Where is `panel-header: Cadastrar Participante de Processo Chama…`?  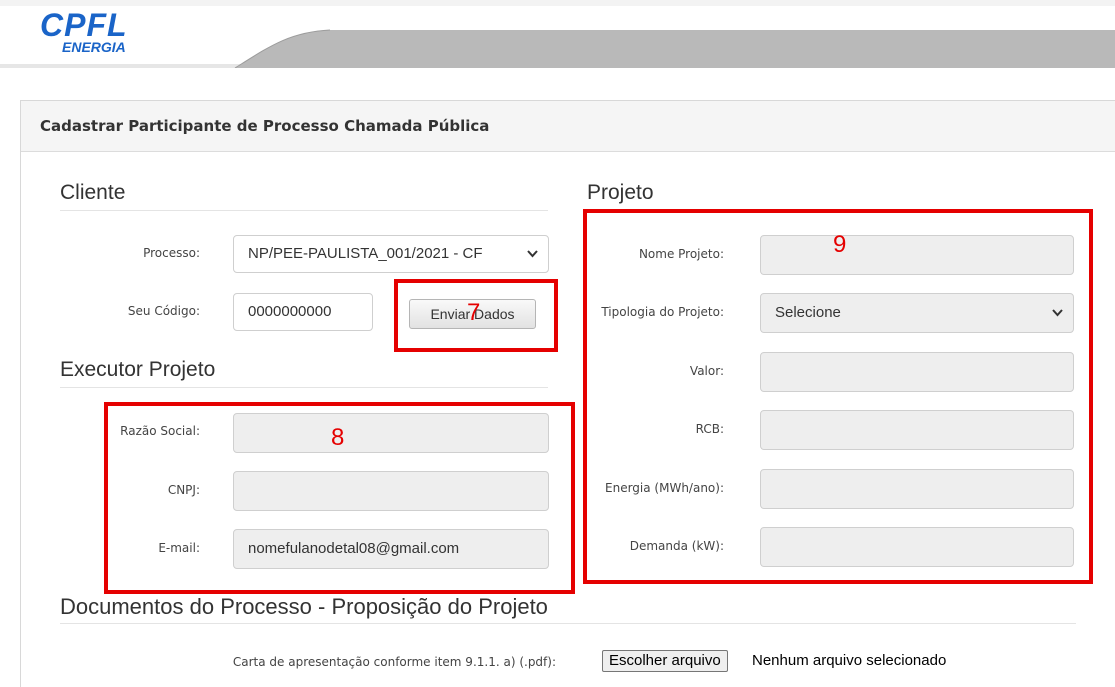 panel-header: Cadastrar Participante de Processo Chama… is located at coordinates (568, 126).